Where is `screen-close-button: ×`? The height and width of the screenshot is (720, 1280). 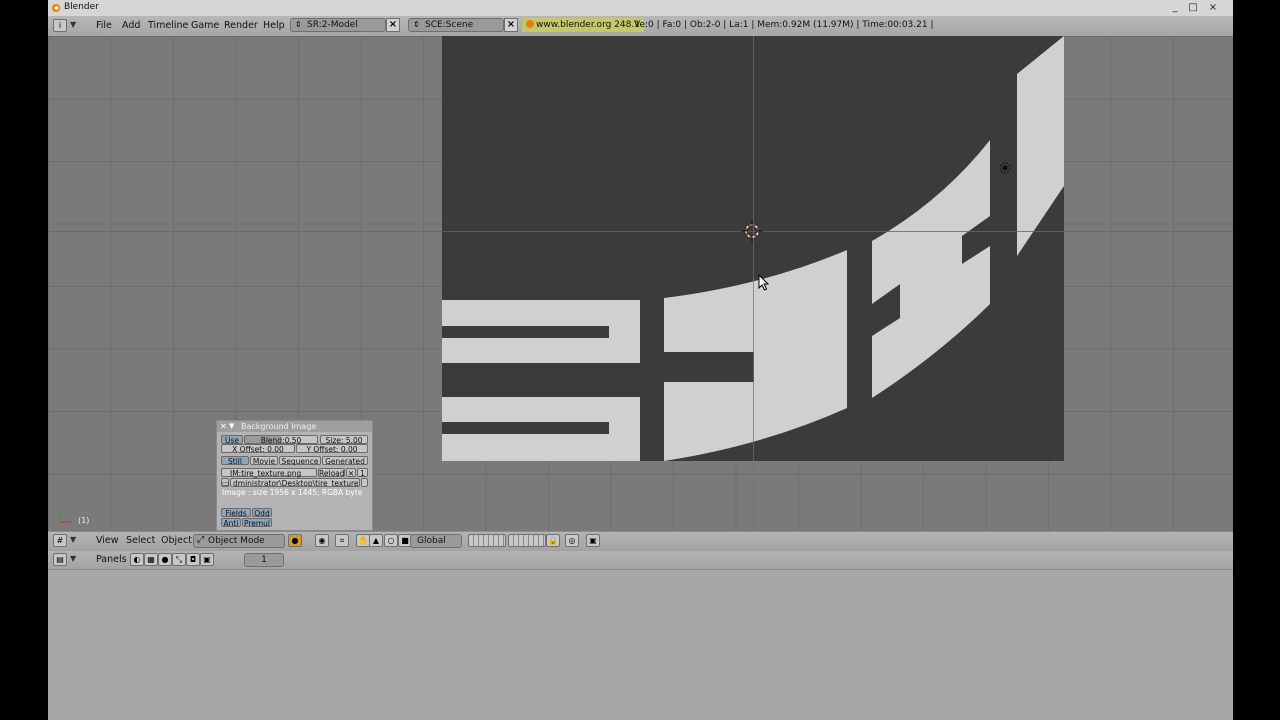
screen-close-button: × is located at coordinates (393, 25).